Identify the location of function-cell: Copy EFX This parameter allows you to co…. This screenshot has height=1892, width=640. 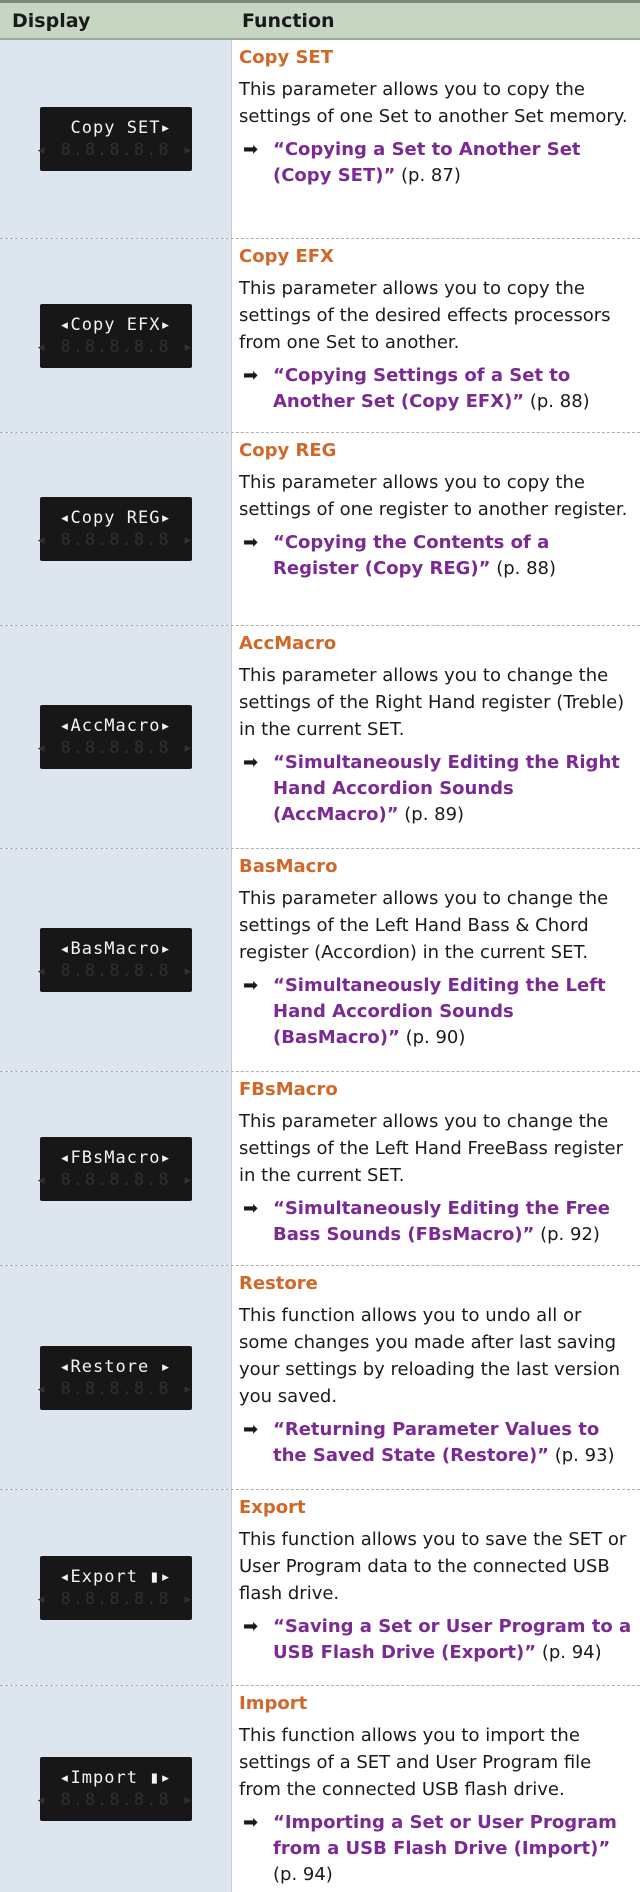
(436, 335).